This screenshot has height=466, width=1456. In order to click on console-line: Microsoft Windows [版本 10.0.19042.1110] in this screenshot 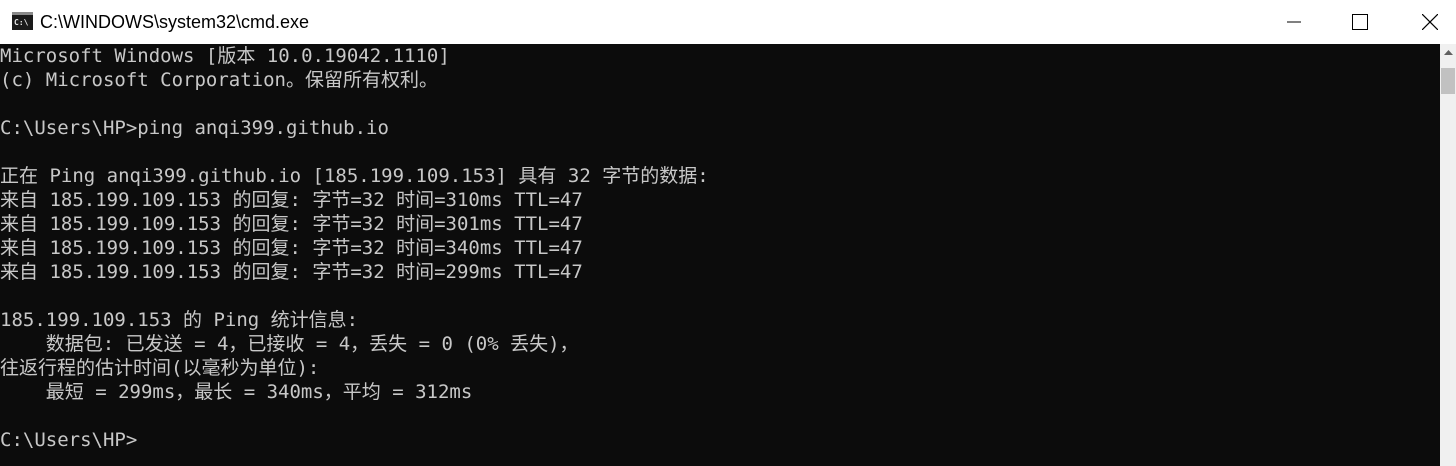, I will do `click(225, 56)`.